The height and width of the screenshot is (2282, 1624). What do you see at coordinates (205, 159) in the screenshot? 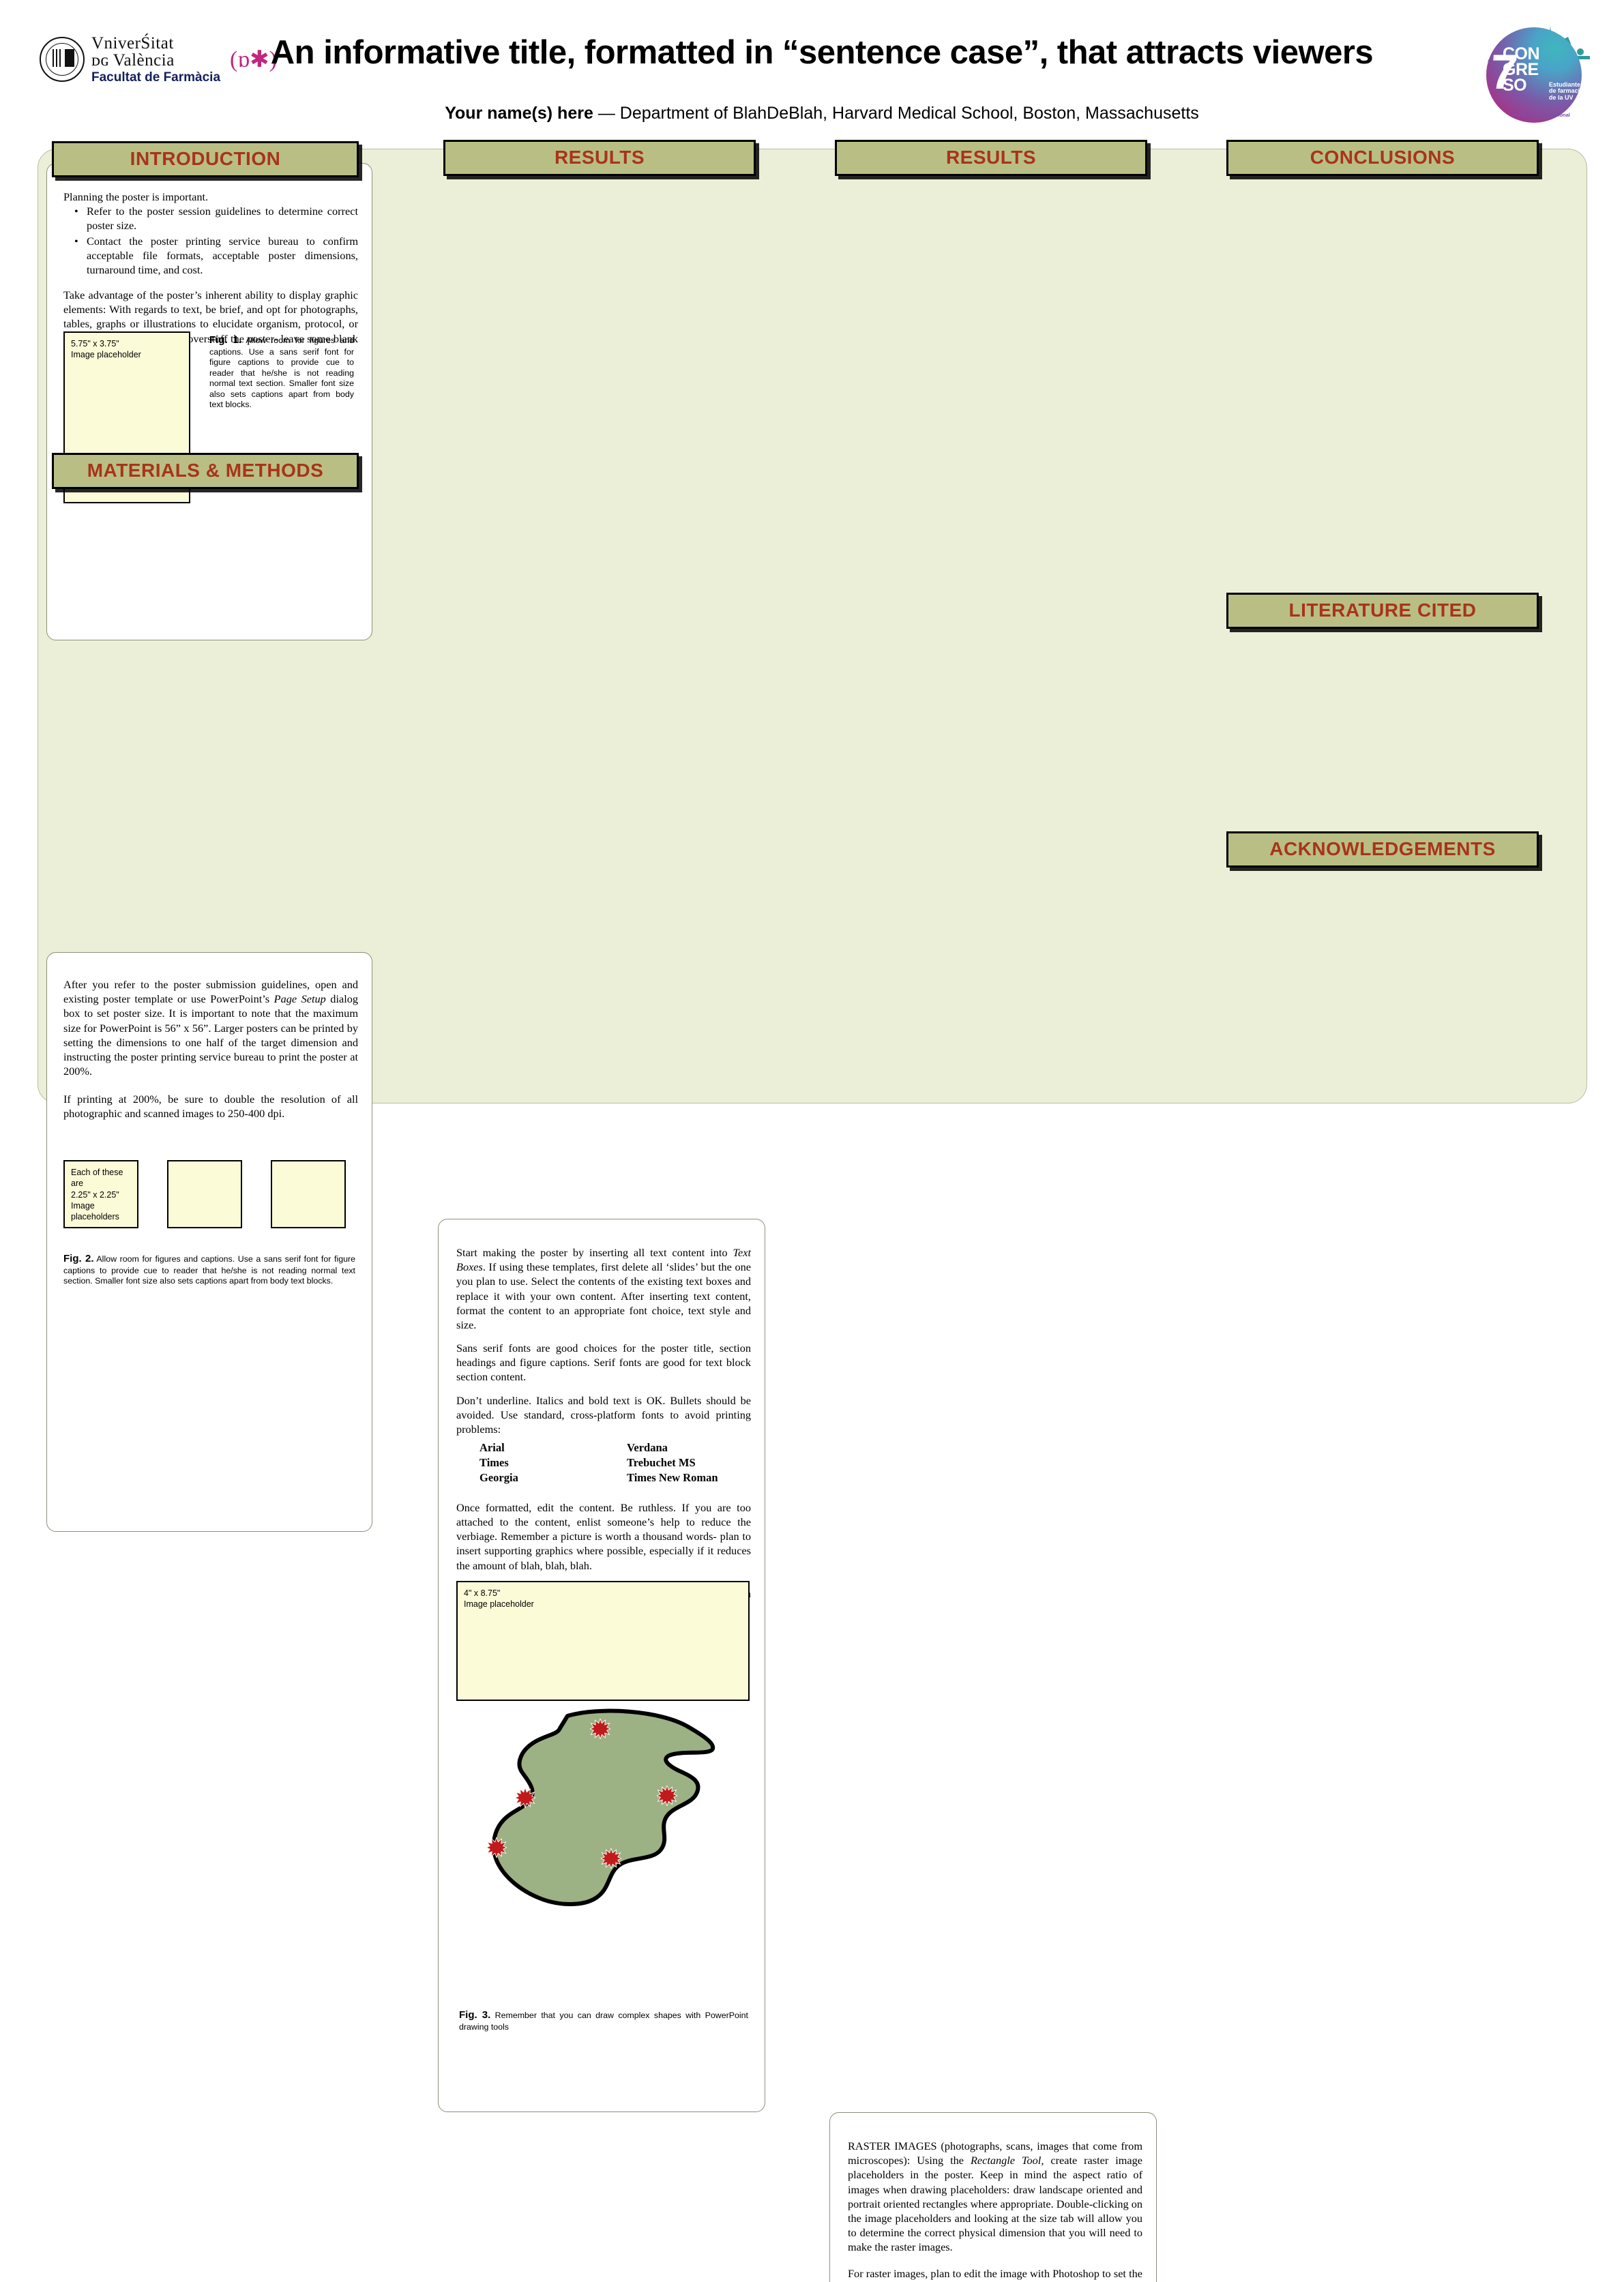
I see `section-heading-introduction: INTRODUCTION` at bounding box center [205, 159].